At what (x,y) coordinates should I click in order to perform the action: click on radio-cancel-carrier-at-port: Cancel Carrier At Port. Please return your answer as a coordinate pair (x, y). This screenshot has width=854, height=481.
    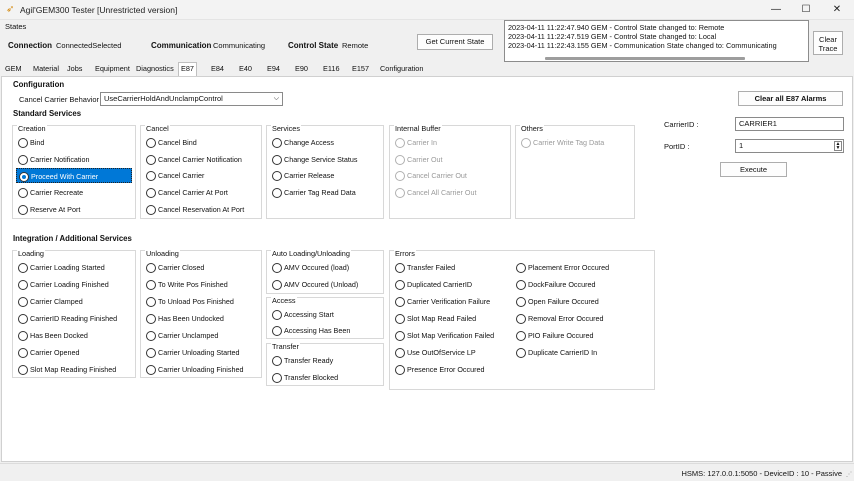
    Looking at the image, I should click on (186, 192).